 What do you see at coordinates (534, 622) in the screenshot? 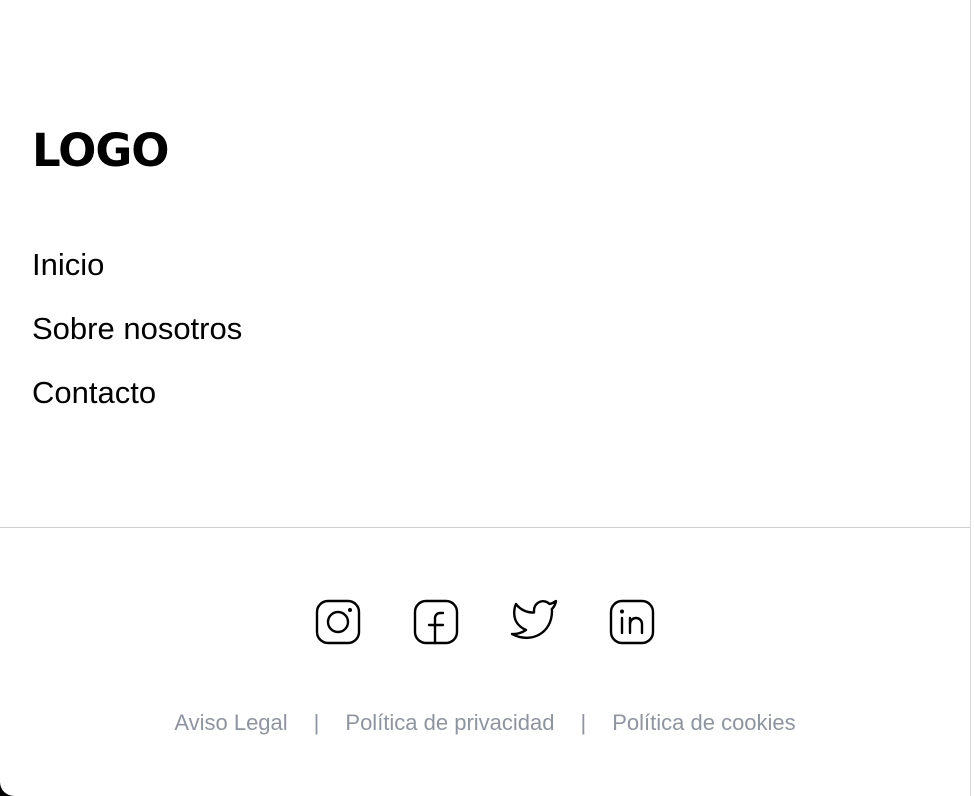
I see `twitter-icon` at bounding box center [534, 622].